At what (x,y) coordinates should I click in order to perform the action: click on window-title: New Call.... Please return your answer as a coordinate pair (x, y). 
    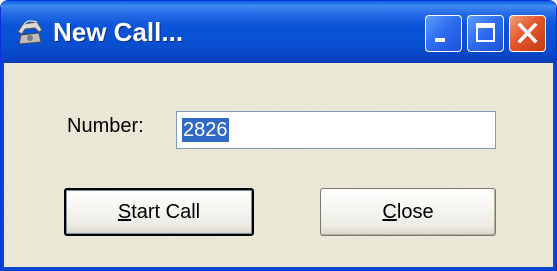
    Looking at the image, I should click on (118, 32).